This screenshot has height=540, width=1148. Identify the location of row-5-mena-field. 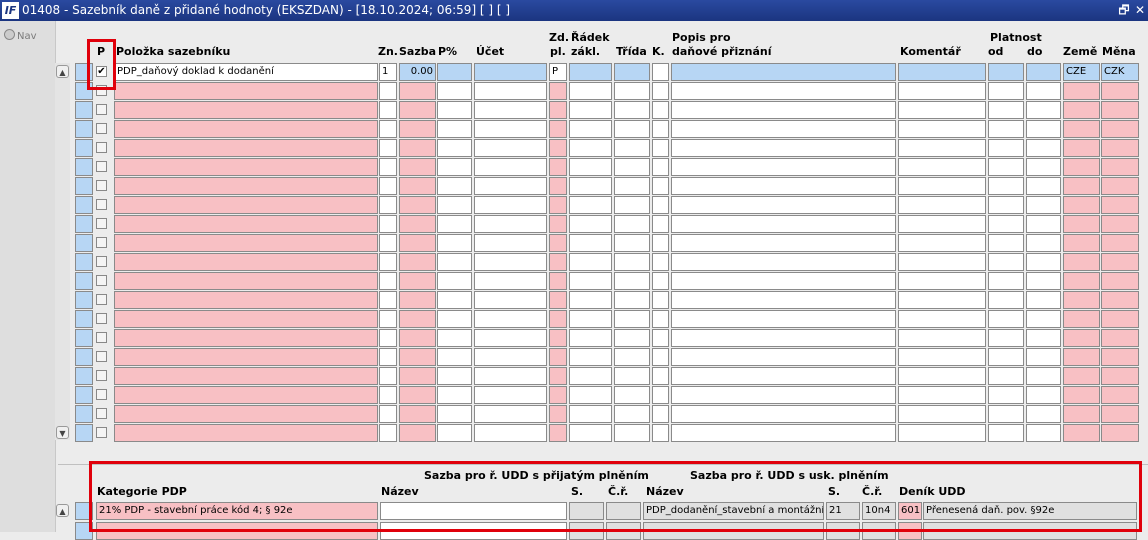
(1120, 148).